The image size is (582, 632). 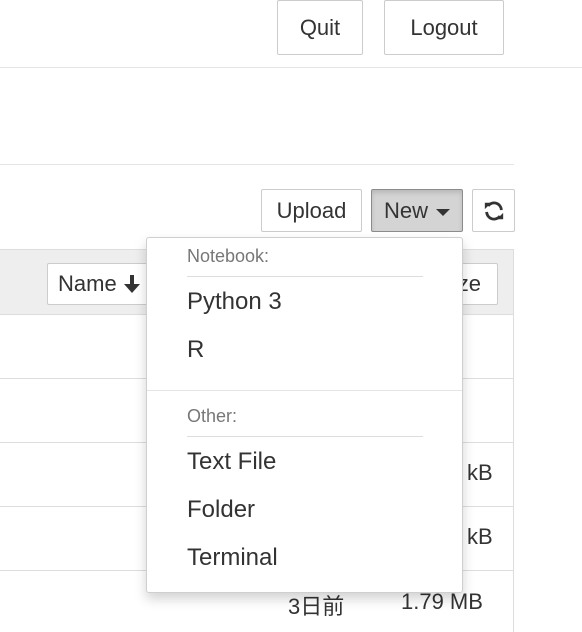 I want to click on menu-item-r: R, so click(x=195, y=350).